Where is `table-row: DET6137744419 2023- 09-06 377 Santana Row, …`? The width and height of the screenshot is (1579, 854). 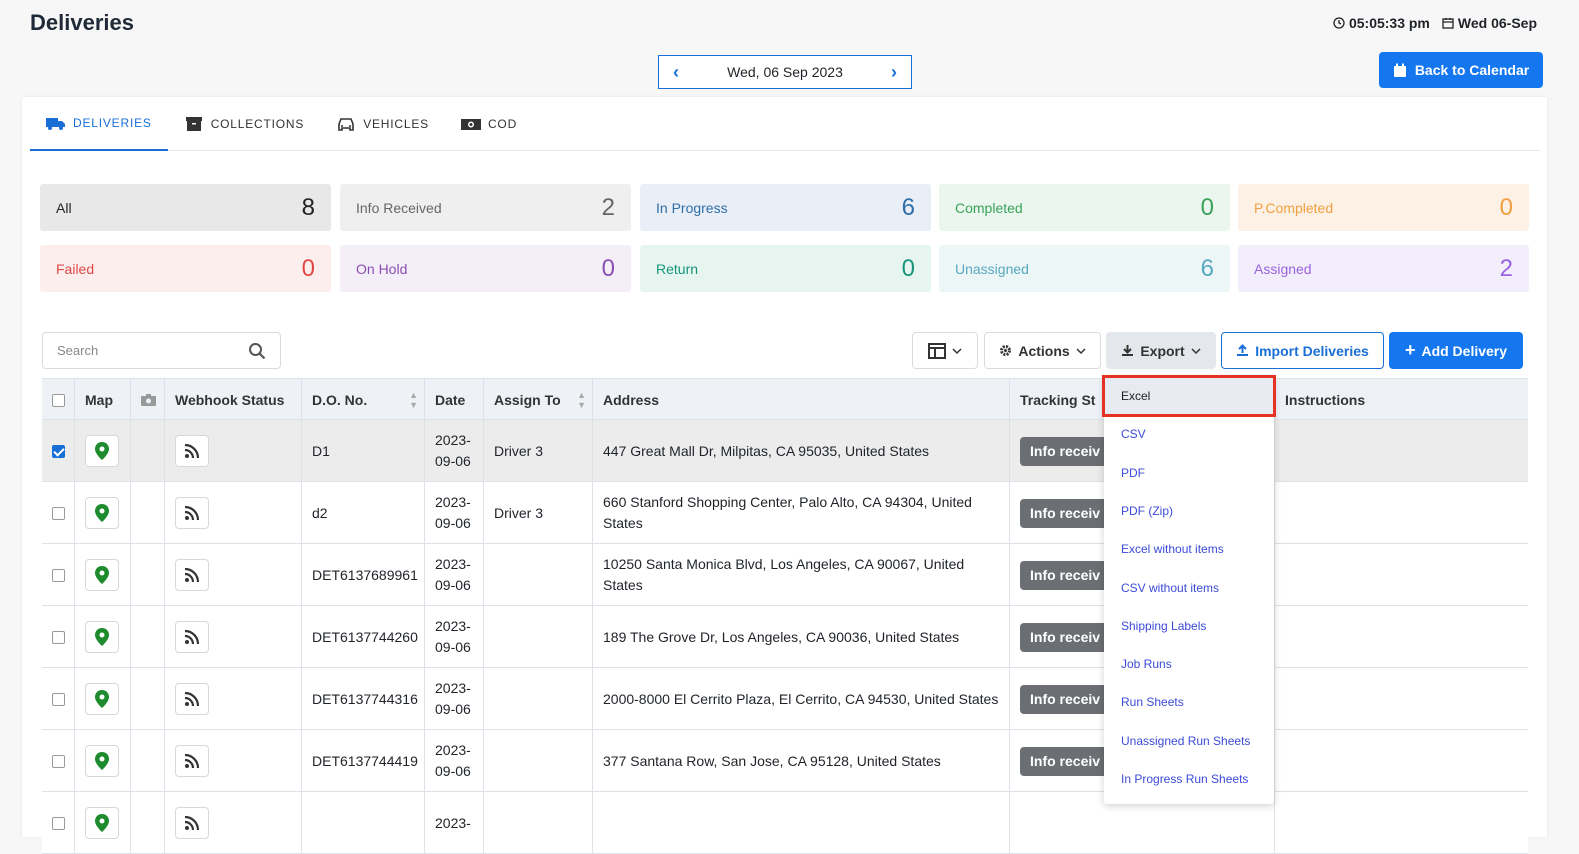 table-row: DET6137744419 2023- 09-06 377 Santana Row, … is located at coordinates (785, 761).